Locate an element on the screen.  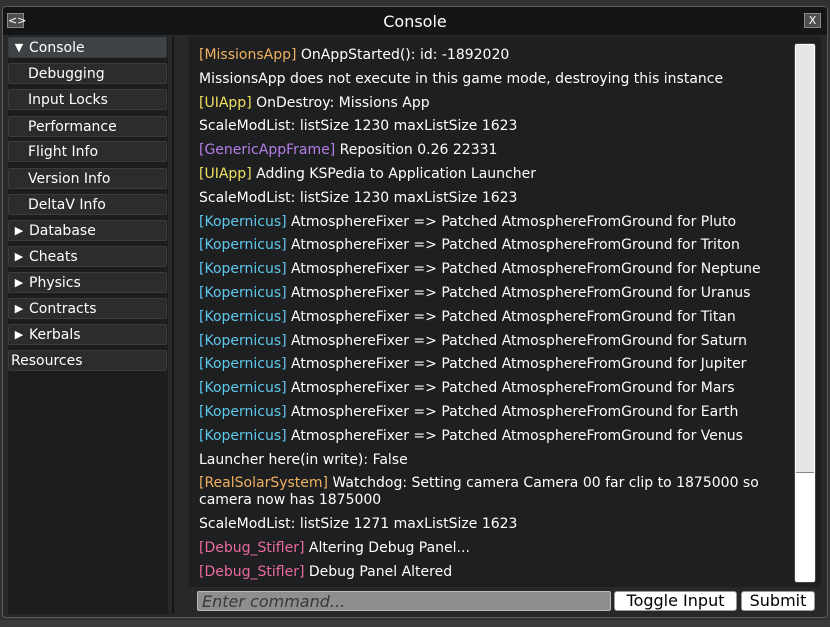
sidebar-item-kerbals: ▶ Kerbals is located at coordinates (87, 334).